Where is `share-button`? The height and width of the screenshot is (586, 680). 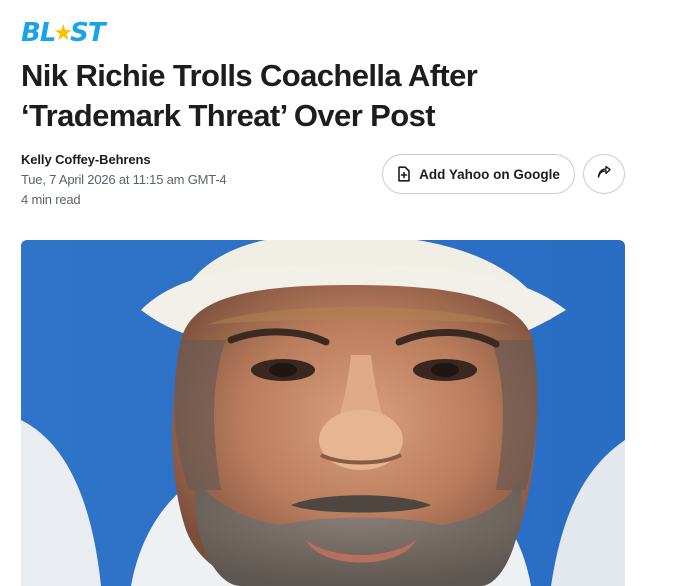
share-button is located at coordinates (604, 174).